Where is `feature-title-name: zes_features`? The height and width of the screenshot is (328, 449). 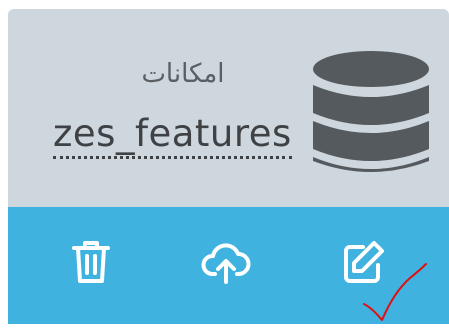 feature-title-name: zes_features is located at coordinates (172, 135).